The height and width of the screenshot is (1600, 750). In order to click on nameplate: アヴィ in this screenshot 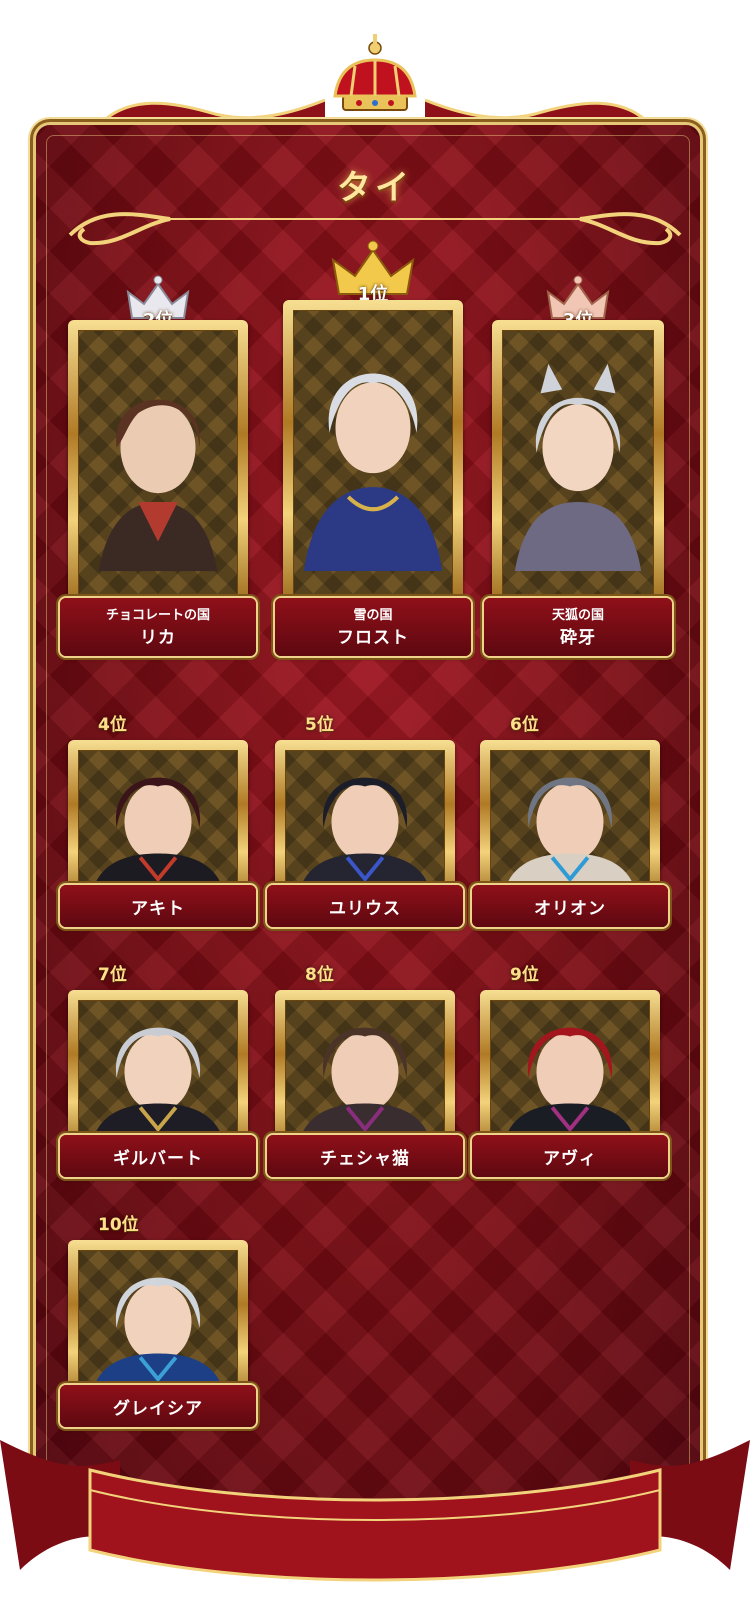, I will do `click(570, 1156)`.